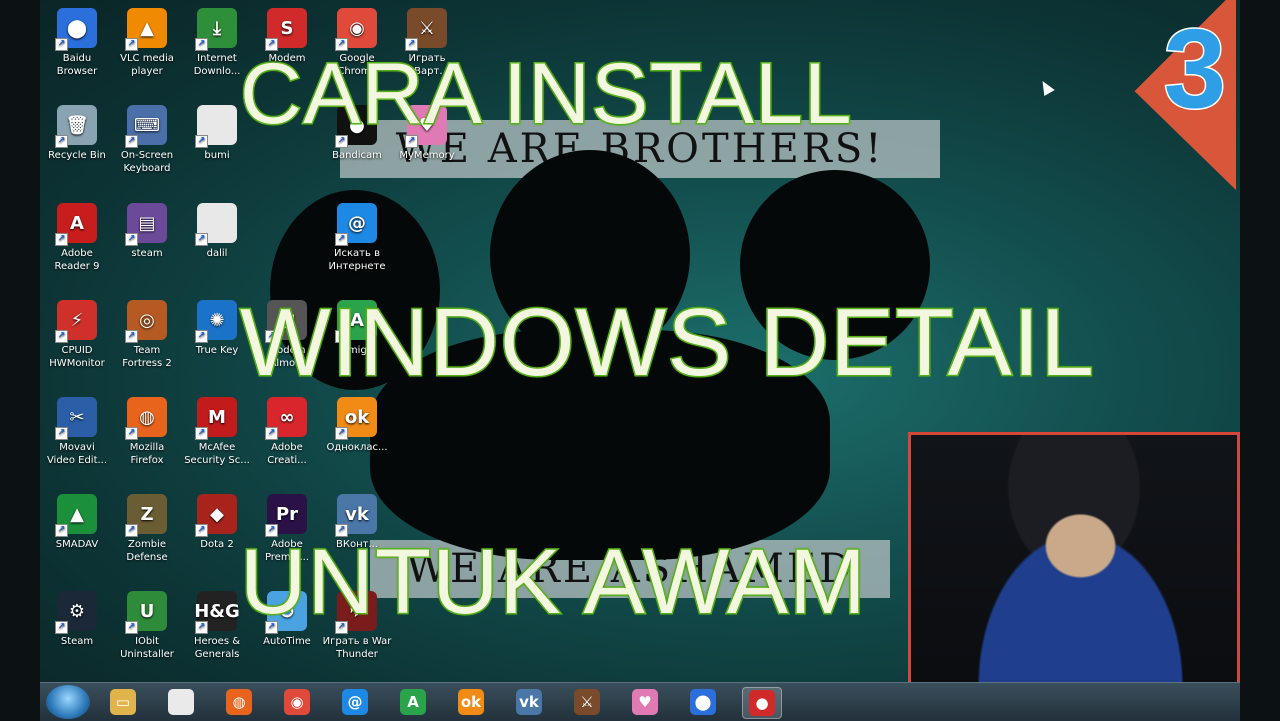  Describe the element at coordinates (146, 224) in the screenshot. I see `winrar-icon: ▤` at that location.